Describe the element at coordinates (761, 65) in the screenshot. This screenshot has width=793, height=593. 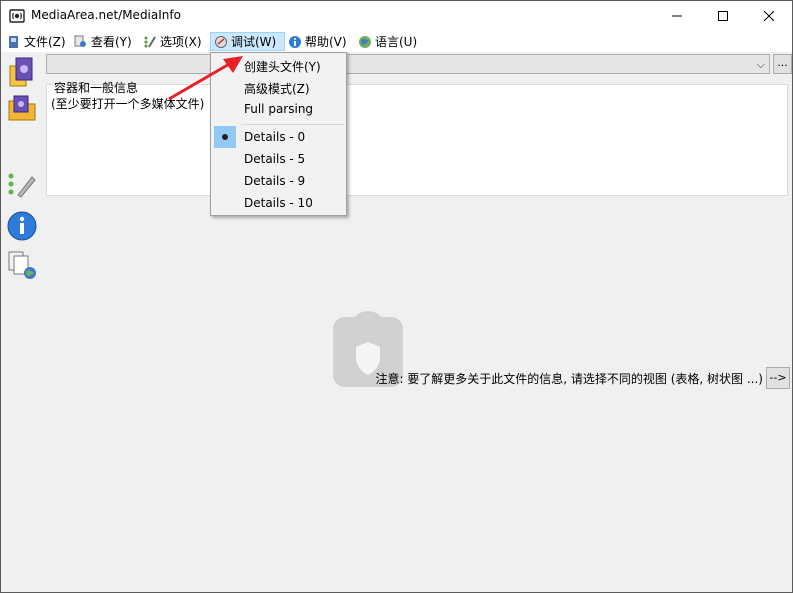
I see `chevron-down-icon: ⌵` at that location.